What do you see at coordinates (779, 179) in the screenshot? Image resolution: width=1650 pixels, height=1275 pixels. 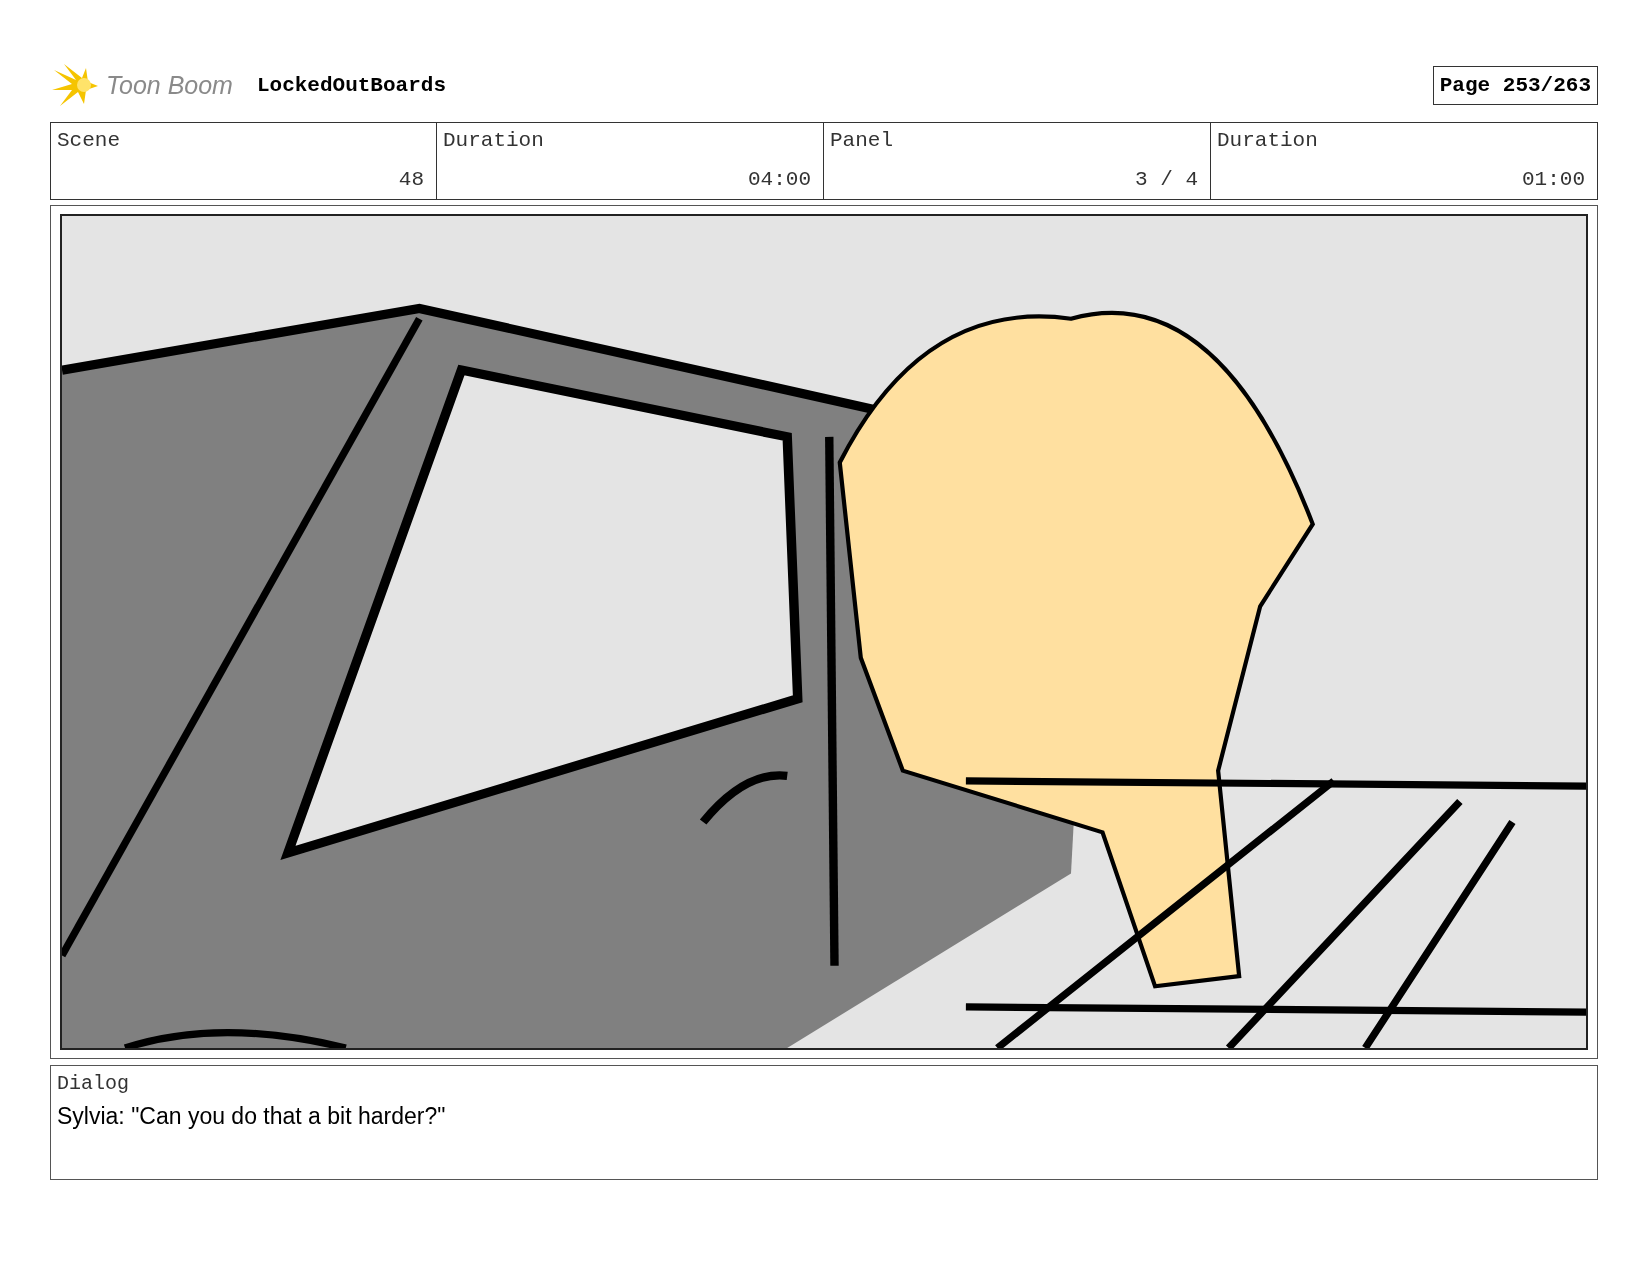 I see `field-value: 04:00` at bounding box center [779, 179].